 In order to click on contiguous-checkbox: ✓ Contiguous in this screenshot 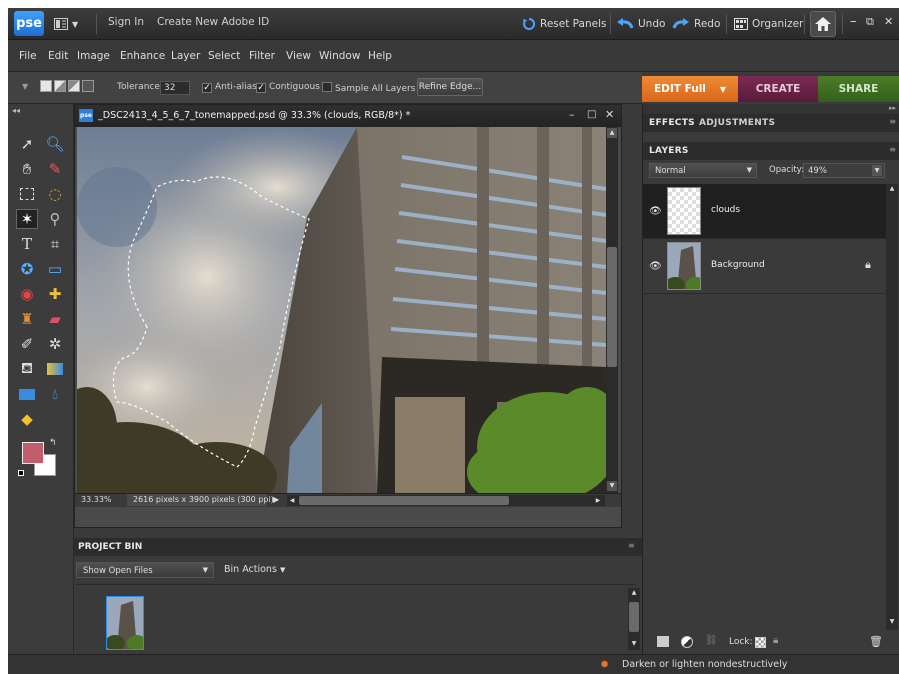, I will do `click(288, 87)`.